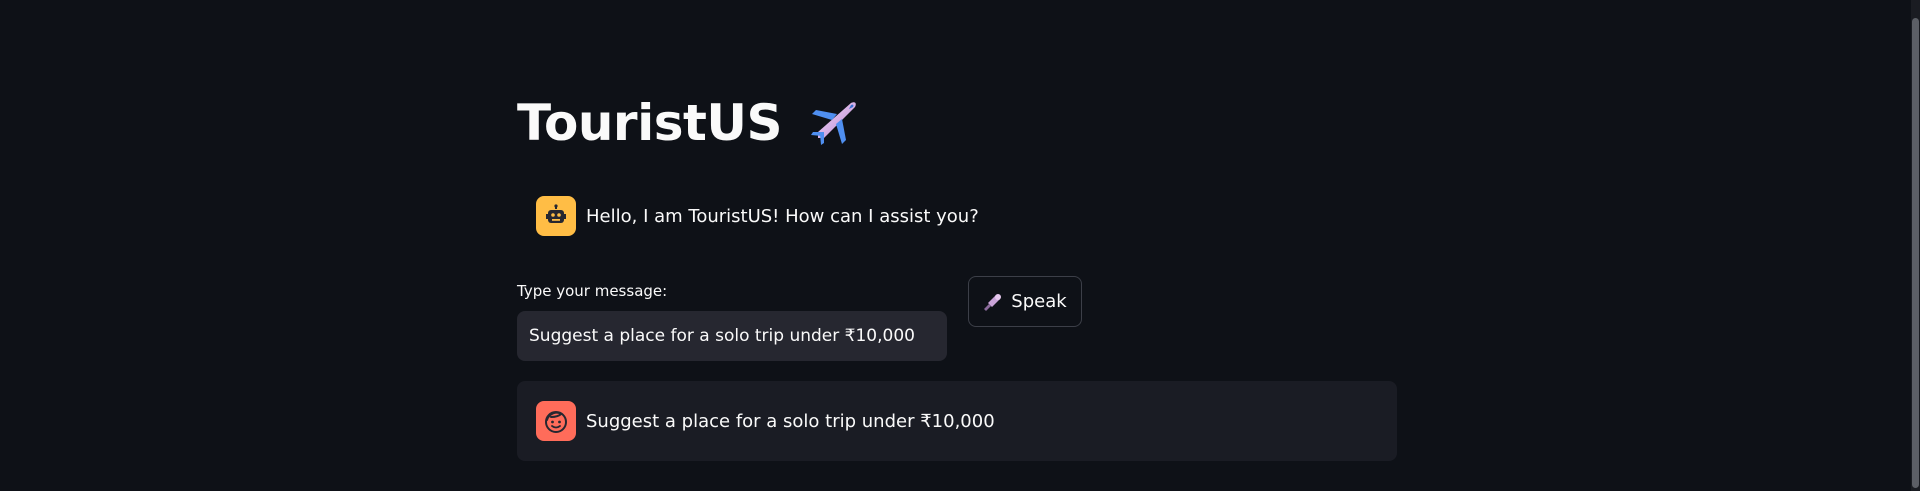 Image resolution: width=1920 pixels, height=491 pixels. Describe the element at coordinates (556, 216) in the screenshot. I see `robot-icon` at that location.